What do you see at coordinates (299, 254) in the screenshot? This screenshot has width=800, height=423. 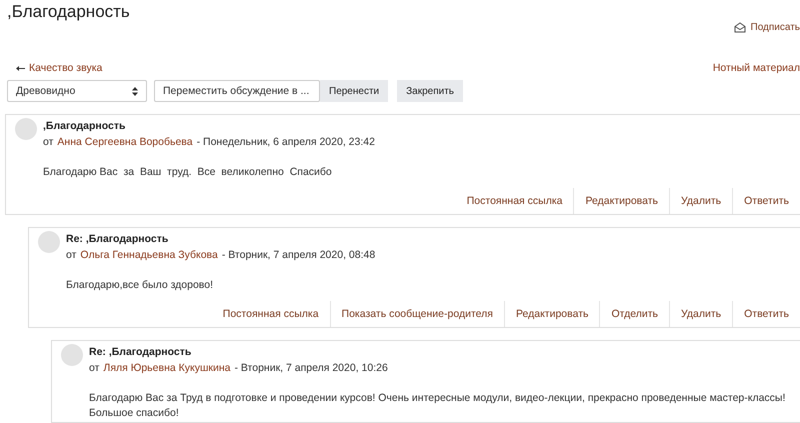 I see `post-date: - Вторник, 7 апреля 2020, 08:48` at bounding box center [299, 254].